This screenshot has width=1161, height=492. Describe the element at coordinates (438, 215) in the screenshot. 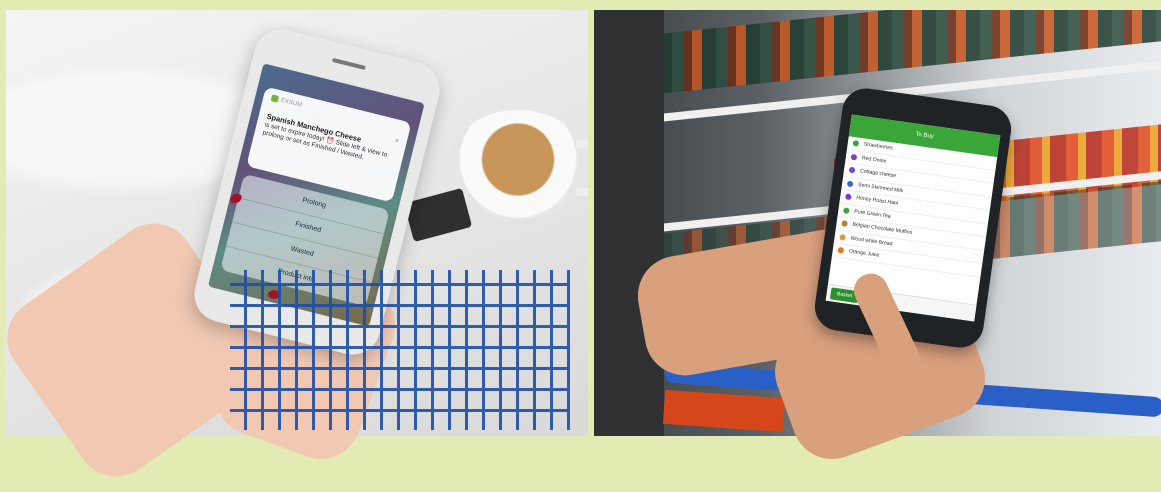

I see `wallet` at that location.